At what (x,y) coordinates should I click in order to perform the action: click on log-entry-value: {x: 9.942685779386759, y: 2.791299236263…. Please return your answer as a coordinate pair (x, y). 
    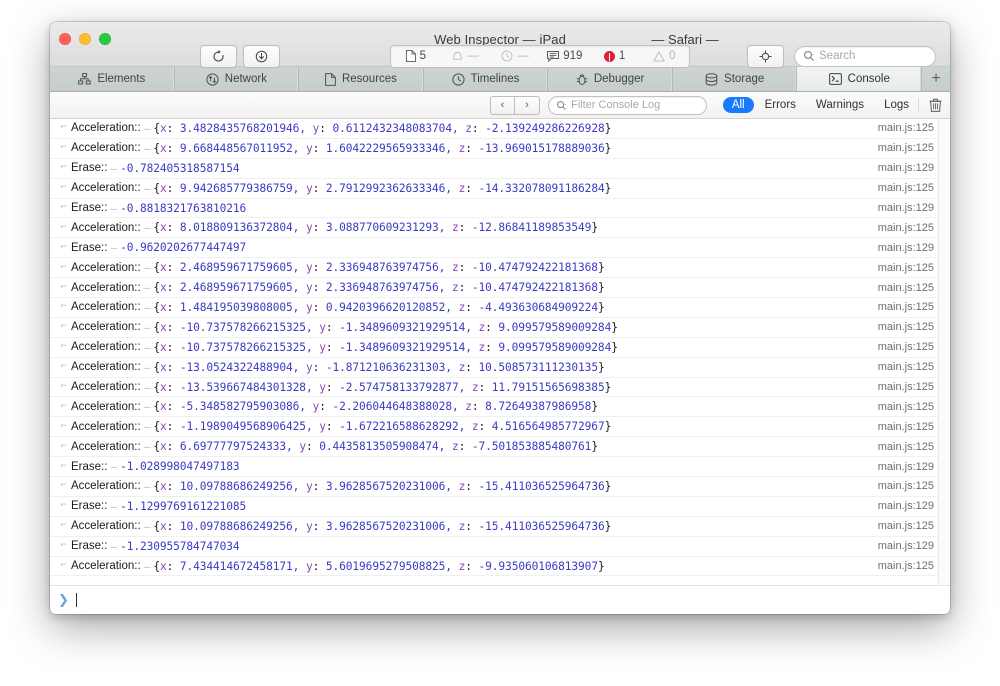
    Looking at the image, I should click on (382, 188).